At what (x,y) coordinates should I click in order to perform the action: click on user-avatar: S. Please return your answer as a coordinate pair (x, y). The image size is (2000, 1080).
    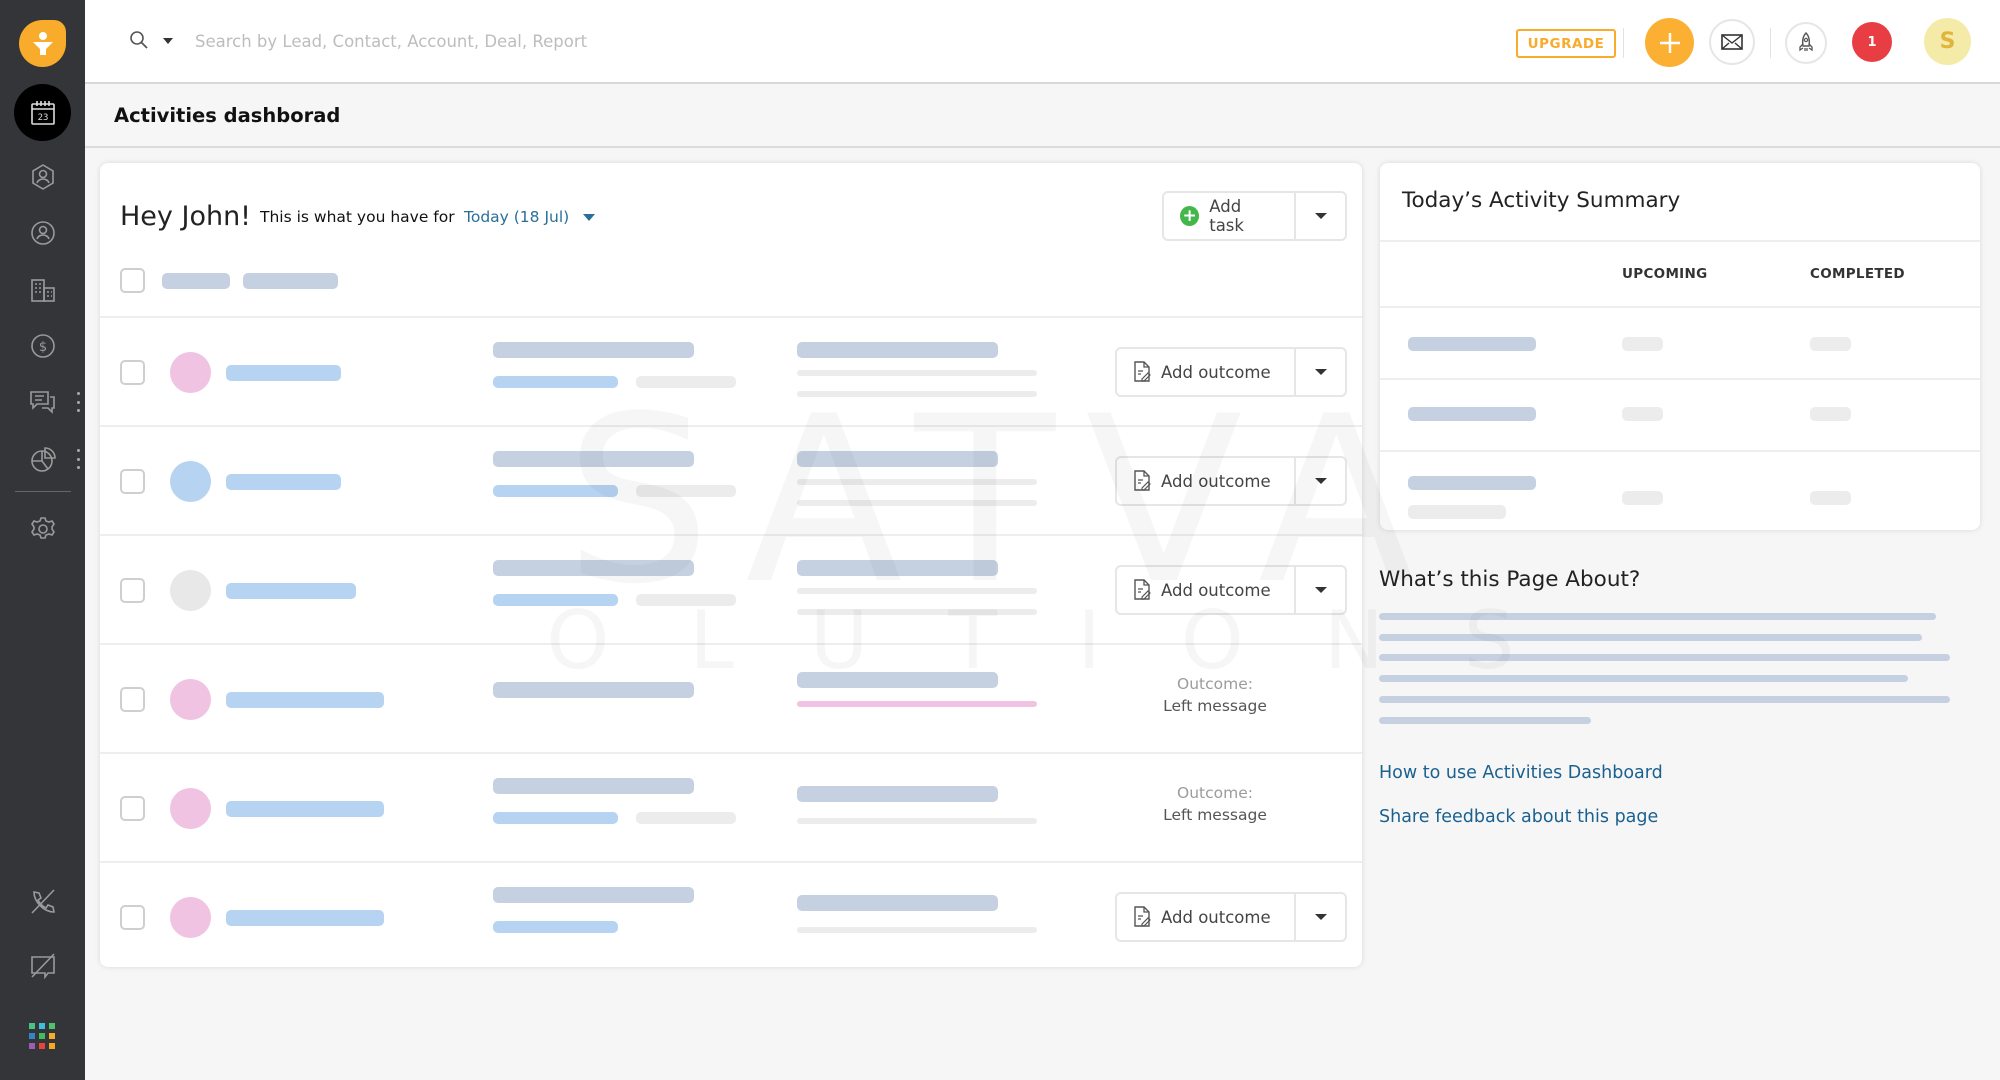
    Looking at the image, I should click on (1947, 41).